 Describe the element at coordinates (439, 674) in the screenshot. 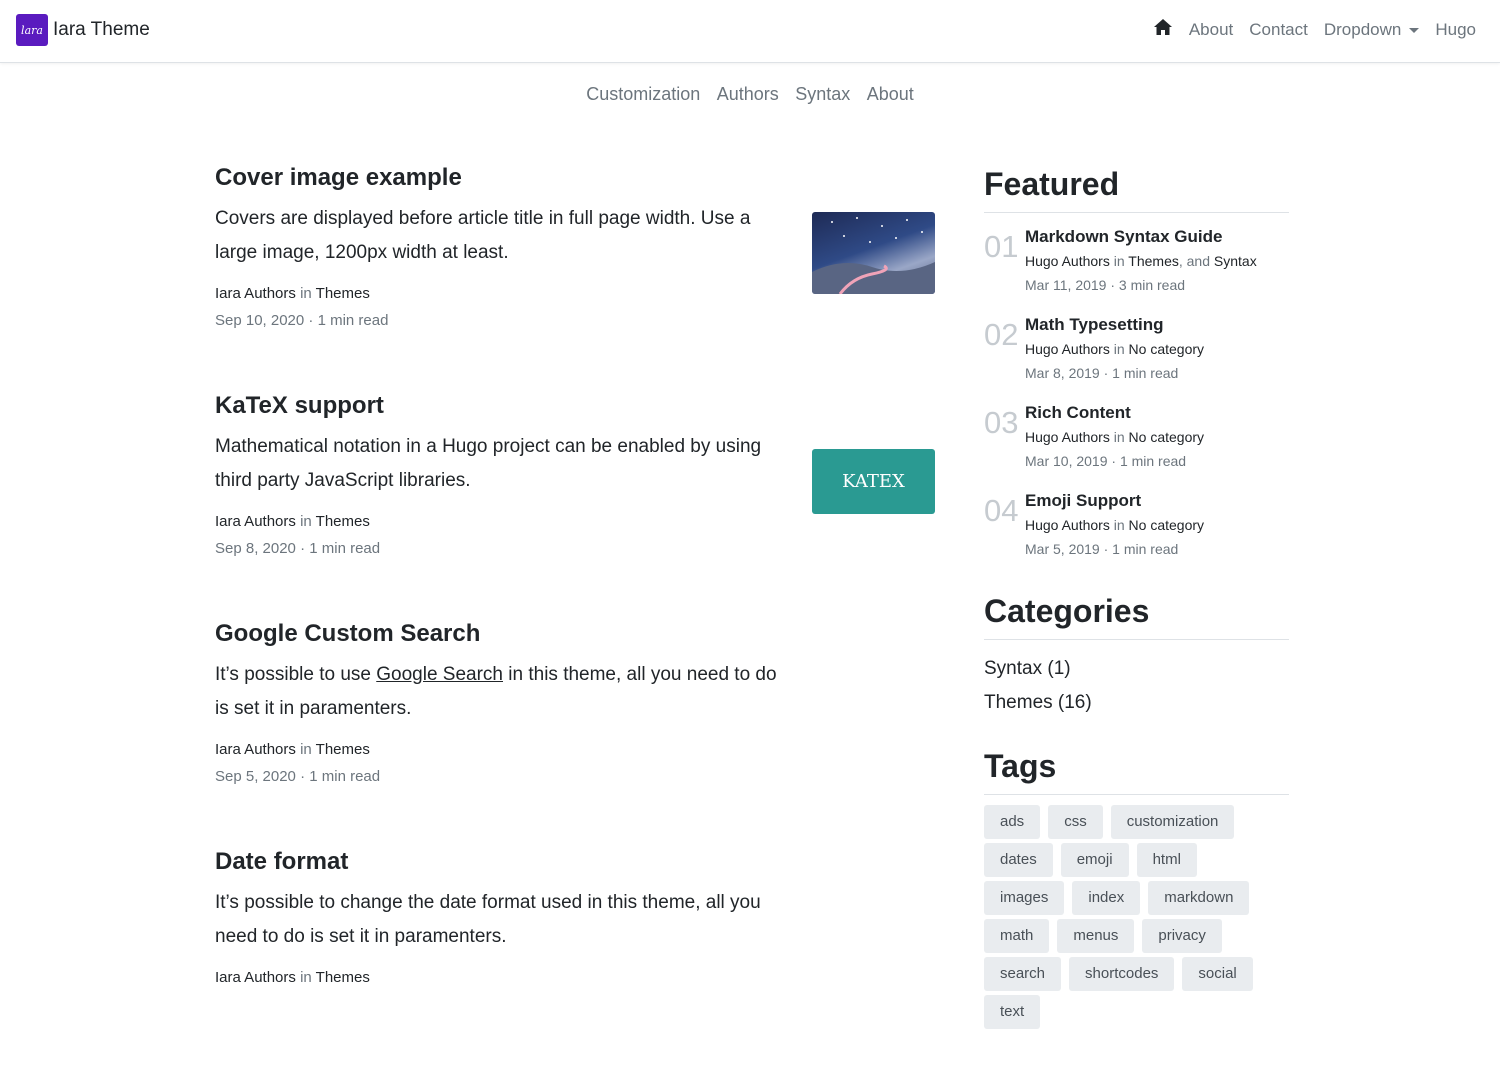

I see `google-search-link: Google Search` at that location.